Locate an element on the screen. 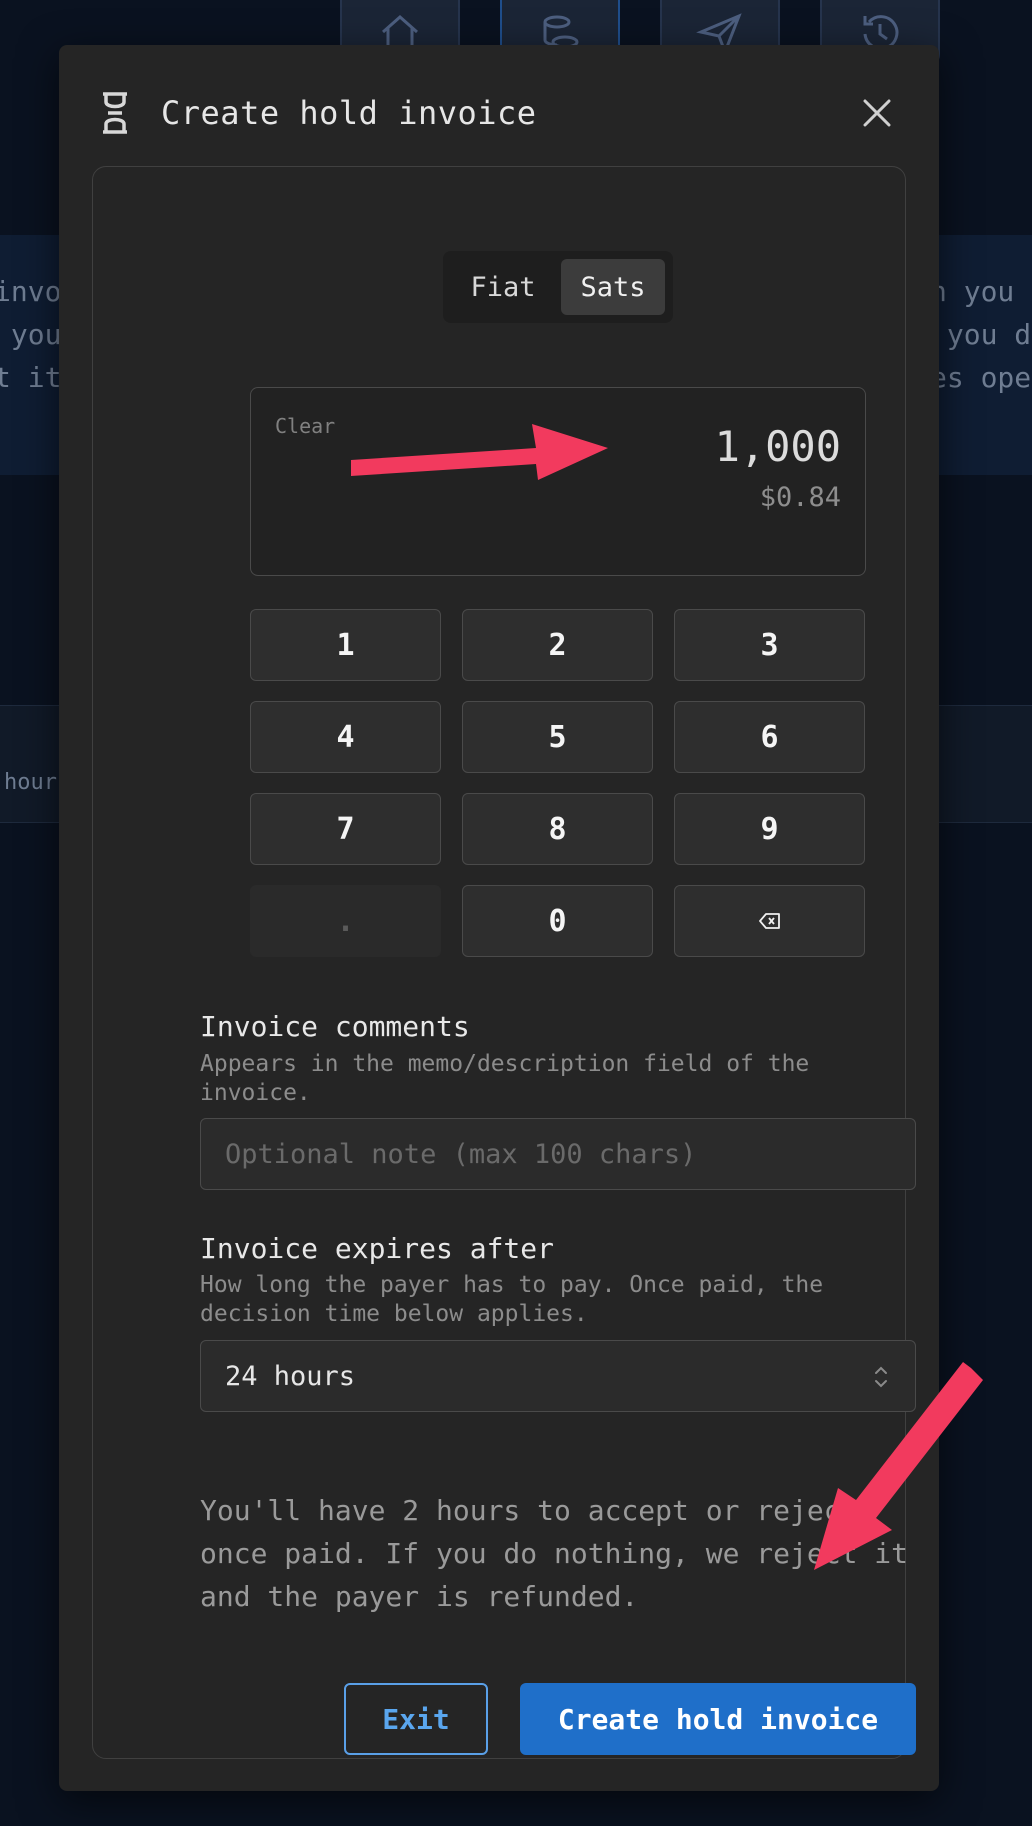 Image resolution: width=1032 pixels, height=1826 pixels. fiat-value: $0.84 is located at coordinates (800, 497).